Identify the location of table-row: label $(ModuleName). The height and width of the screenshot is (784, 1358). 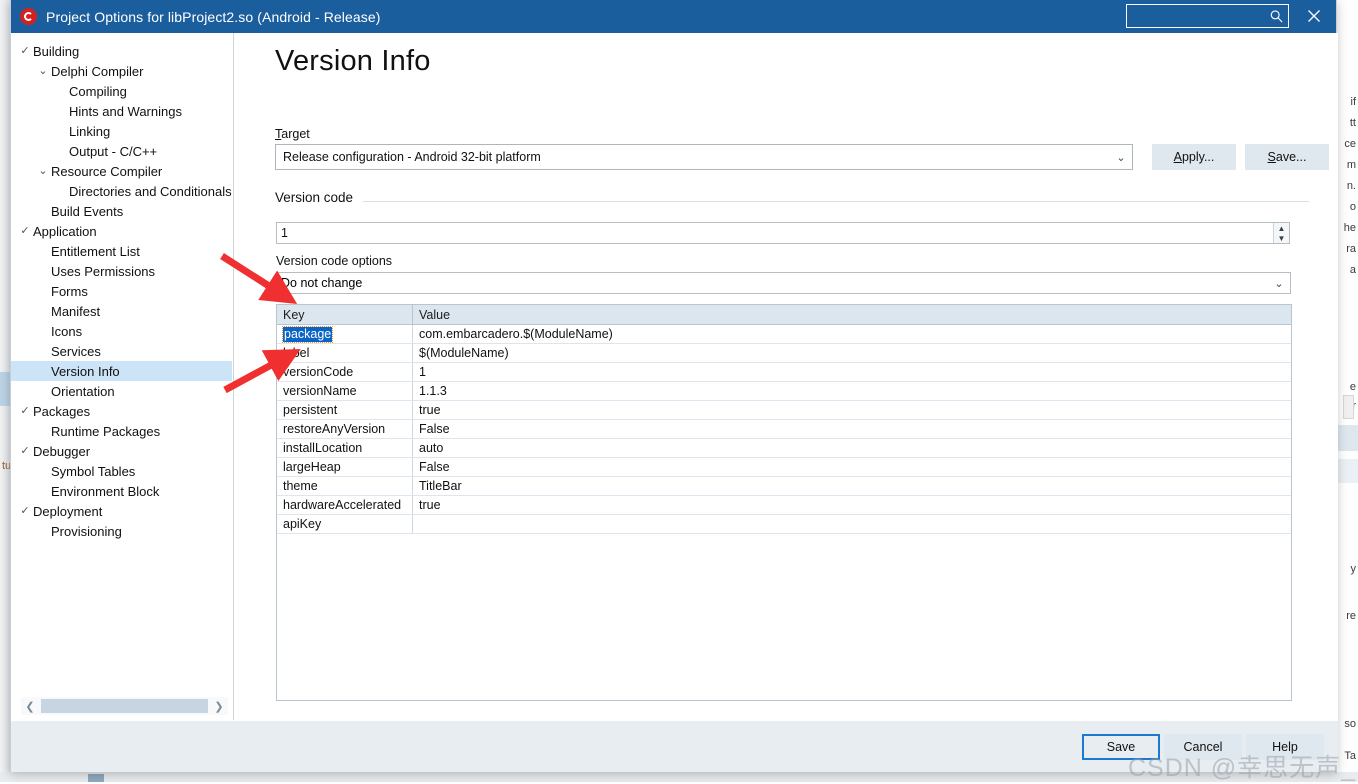
(784, 353).